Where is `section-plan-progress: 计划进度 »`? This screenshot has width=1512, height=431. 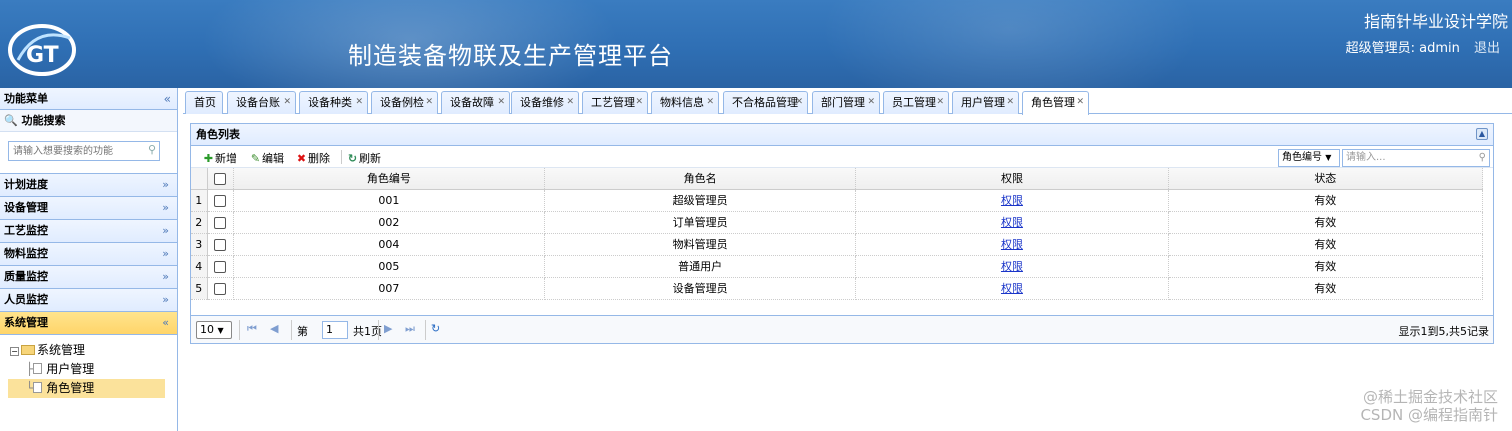 section-plan-progress: 计划进度 » is located at coordinates (88, 185).